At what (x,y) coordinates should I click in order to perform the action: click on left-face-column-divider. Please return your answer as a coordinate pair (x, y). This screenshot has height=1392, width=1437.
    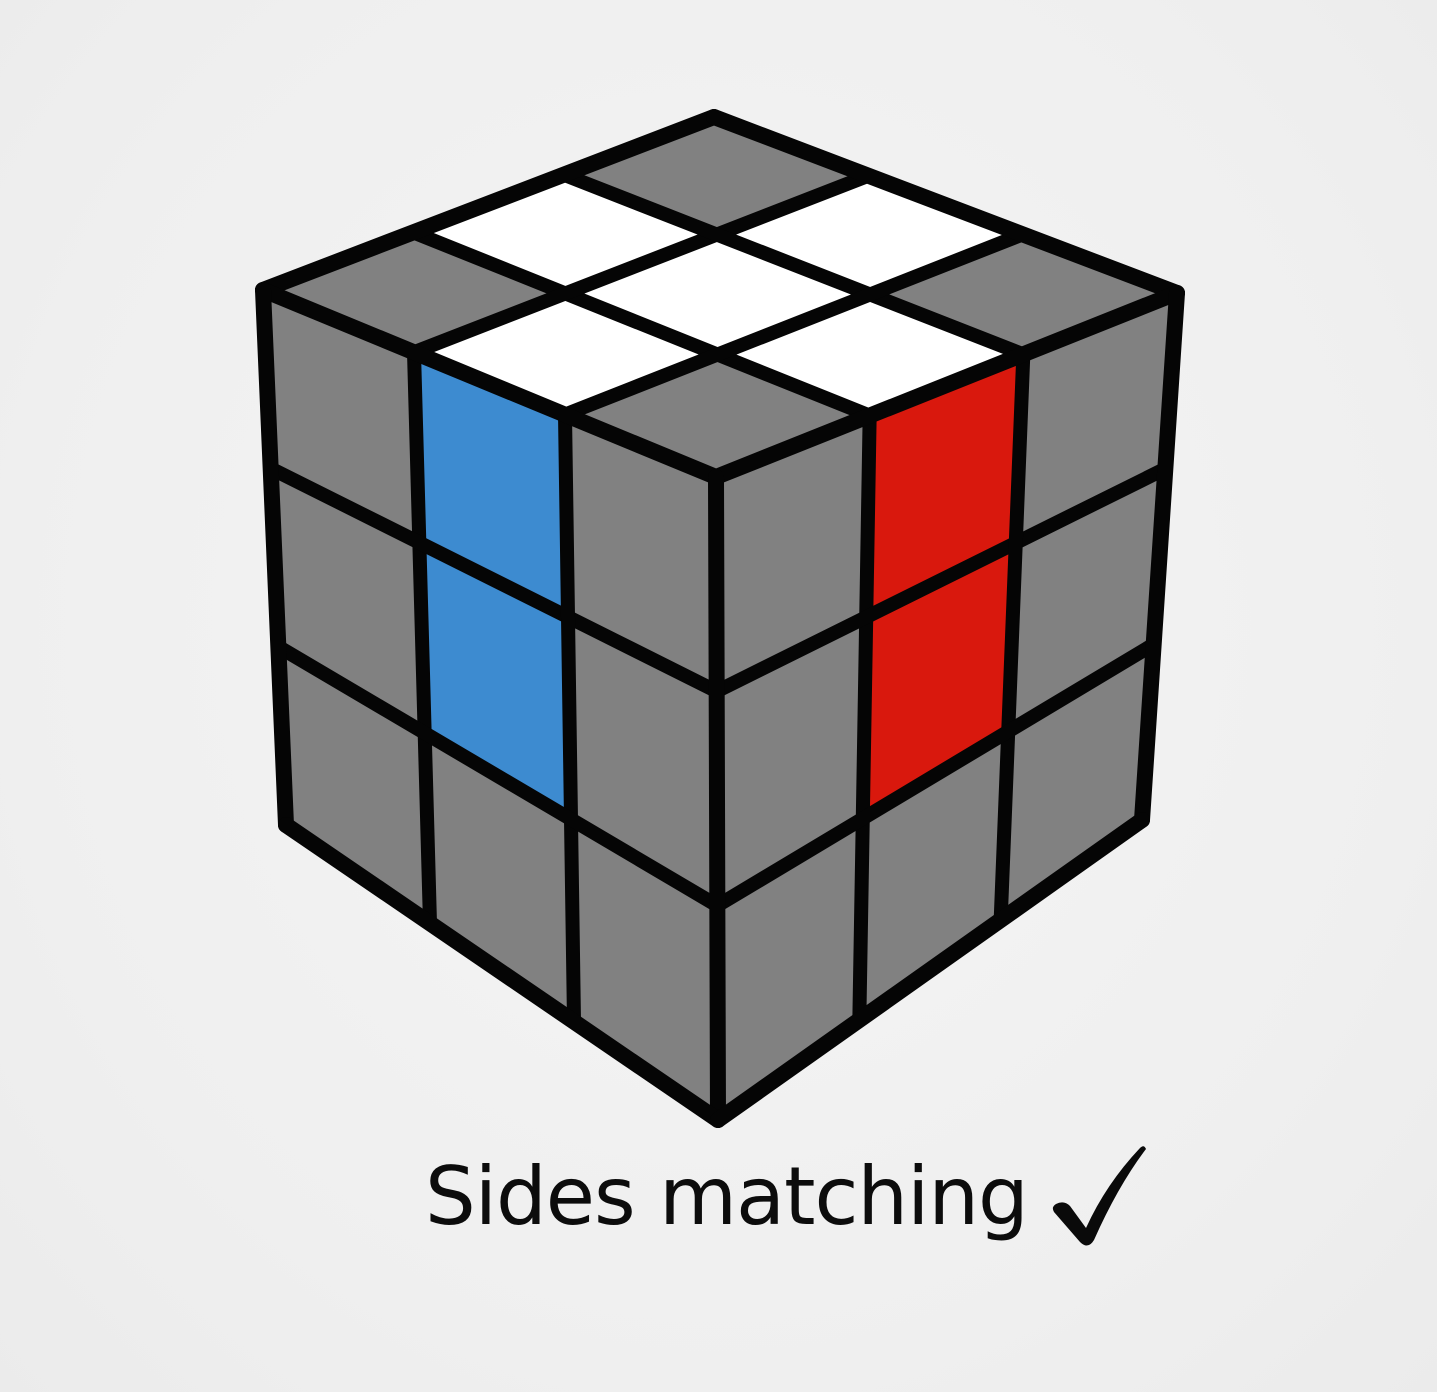
    Looking at the image, I should click on (569, 718).